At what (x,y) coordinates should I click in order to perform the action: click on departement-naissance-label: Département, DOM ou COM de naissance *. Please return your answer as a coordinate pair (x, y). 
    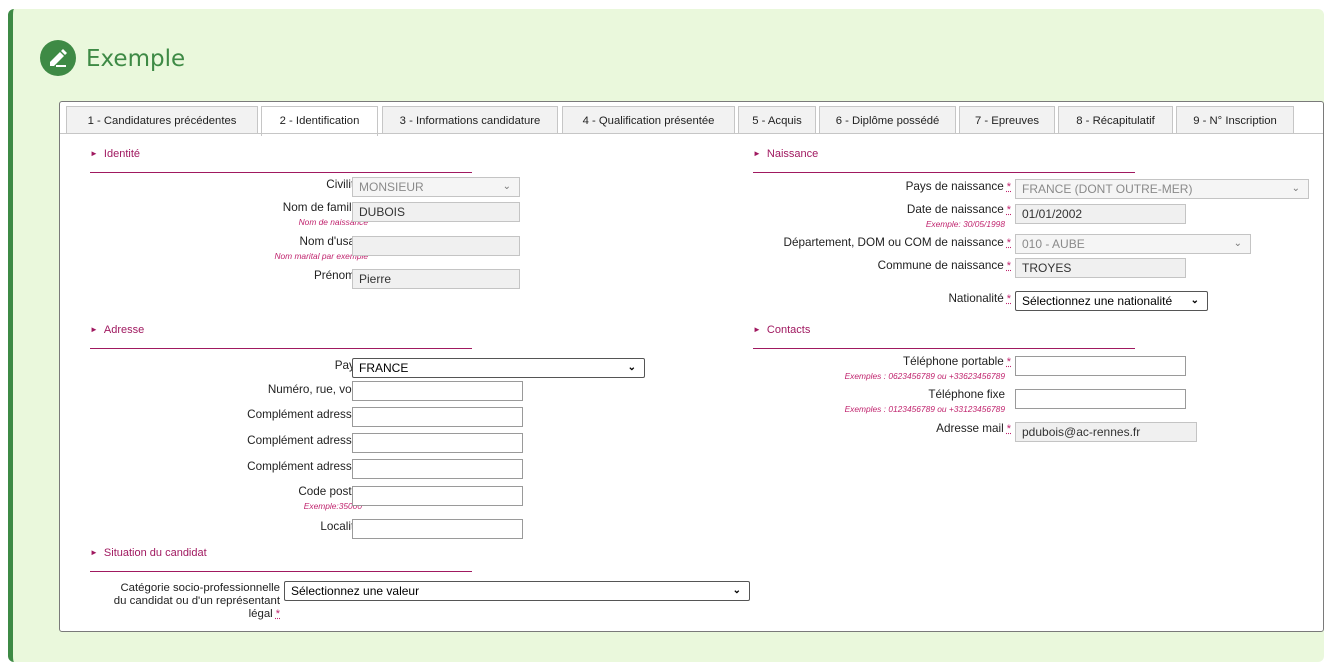
    Looking at the image, I should click on (897, 242).